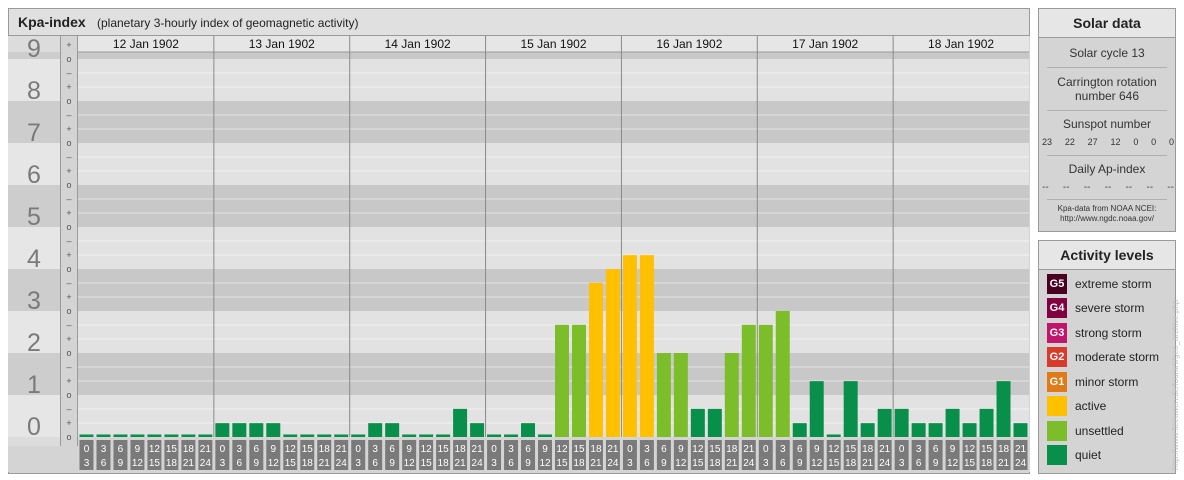 Image resolution: width=1184 pixels, height=480 pixels. I want to click on g3-badge: G3, so click(1057, 333).